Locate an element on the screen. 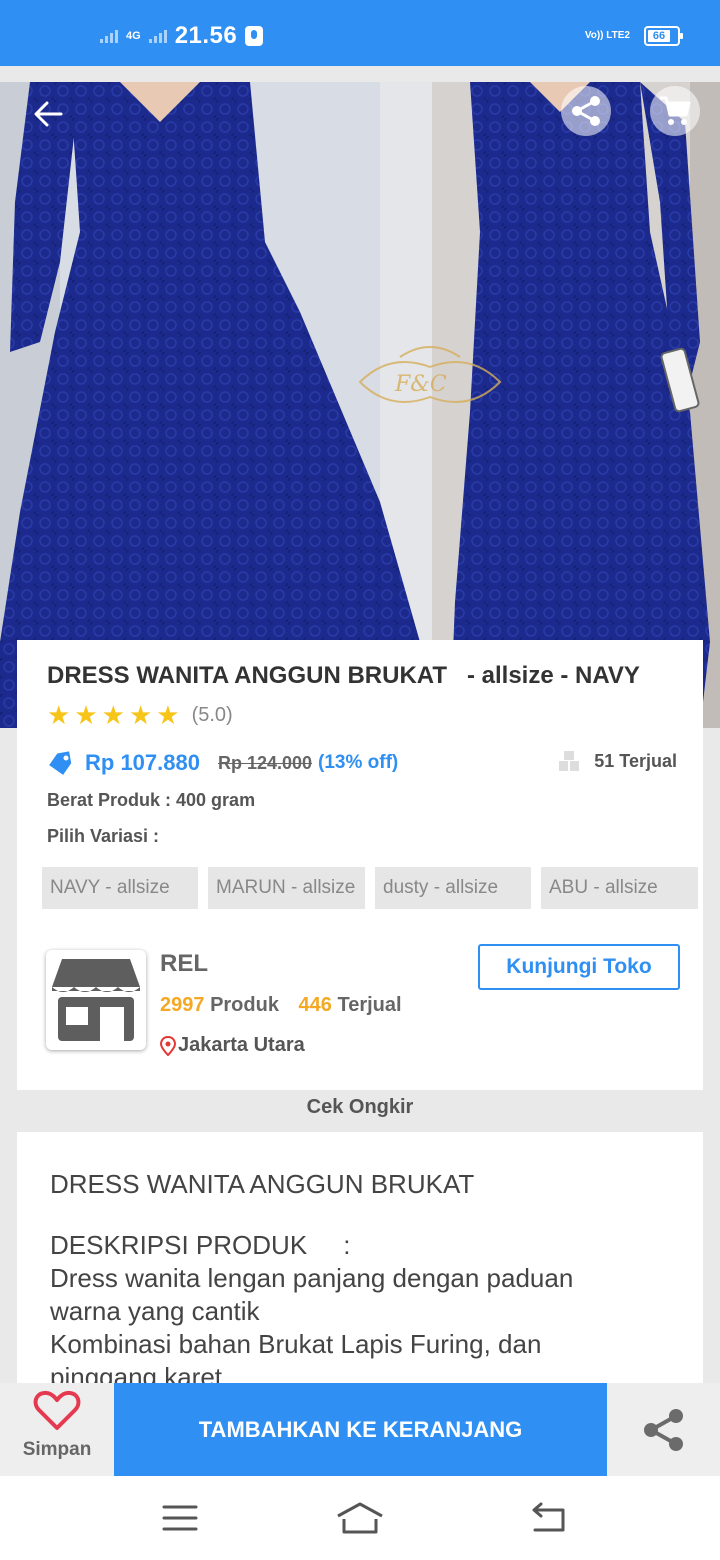  price: Rp 107.880 is located at coordinates (142, 762).